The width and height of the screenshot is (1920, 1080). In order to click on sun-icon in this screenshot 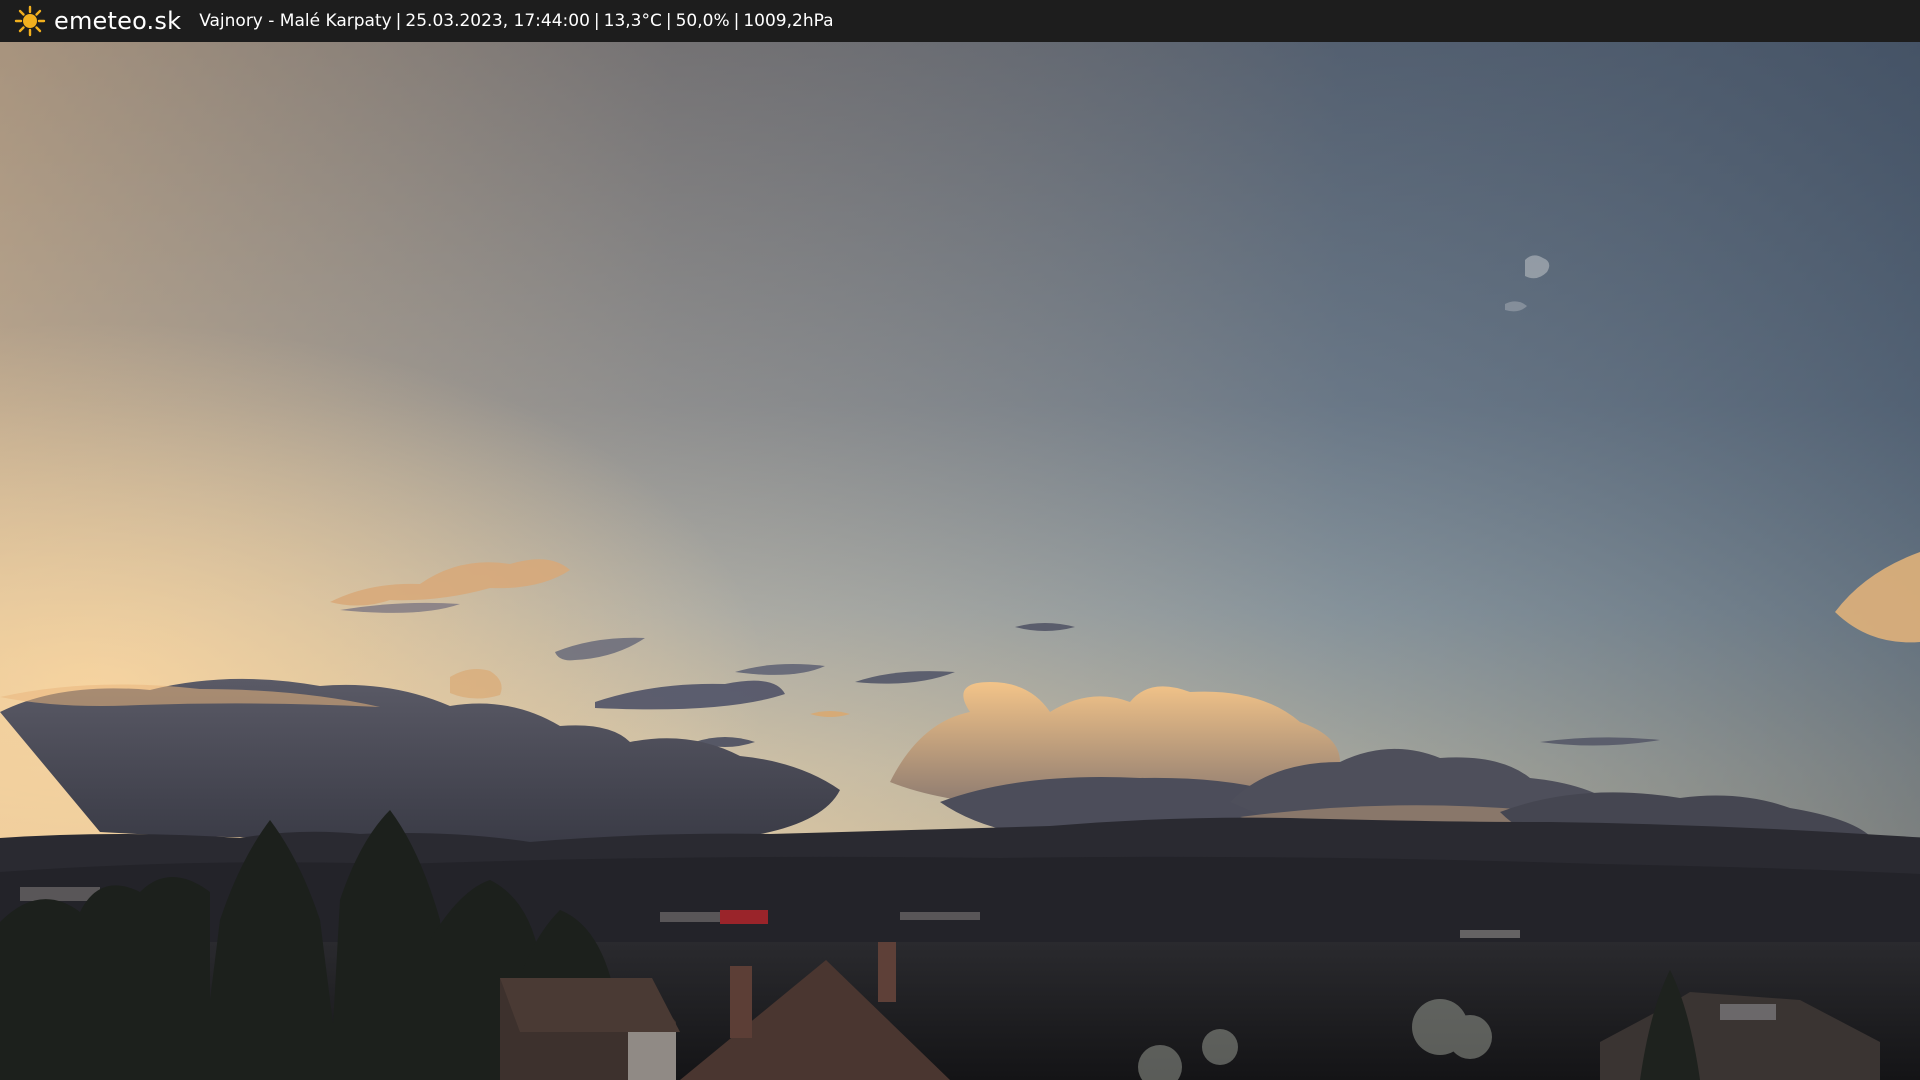, I will do `click(30, 21)`.